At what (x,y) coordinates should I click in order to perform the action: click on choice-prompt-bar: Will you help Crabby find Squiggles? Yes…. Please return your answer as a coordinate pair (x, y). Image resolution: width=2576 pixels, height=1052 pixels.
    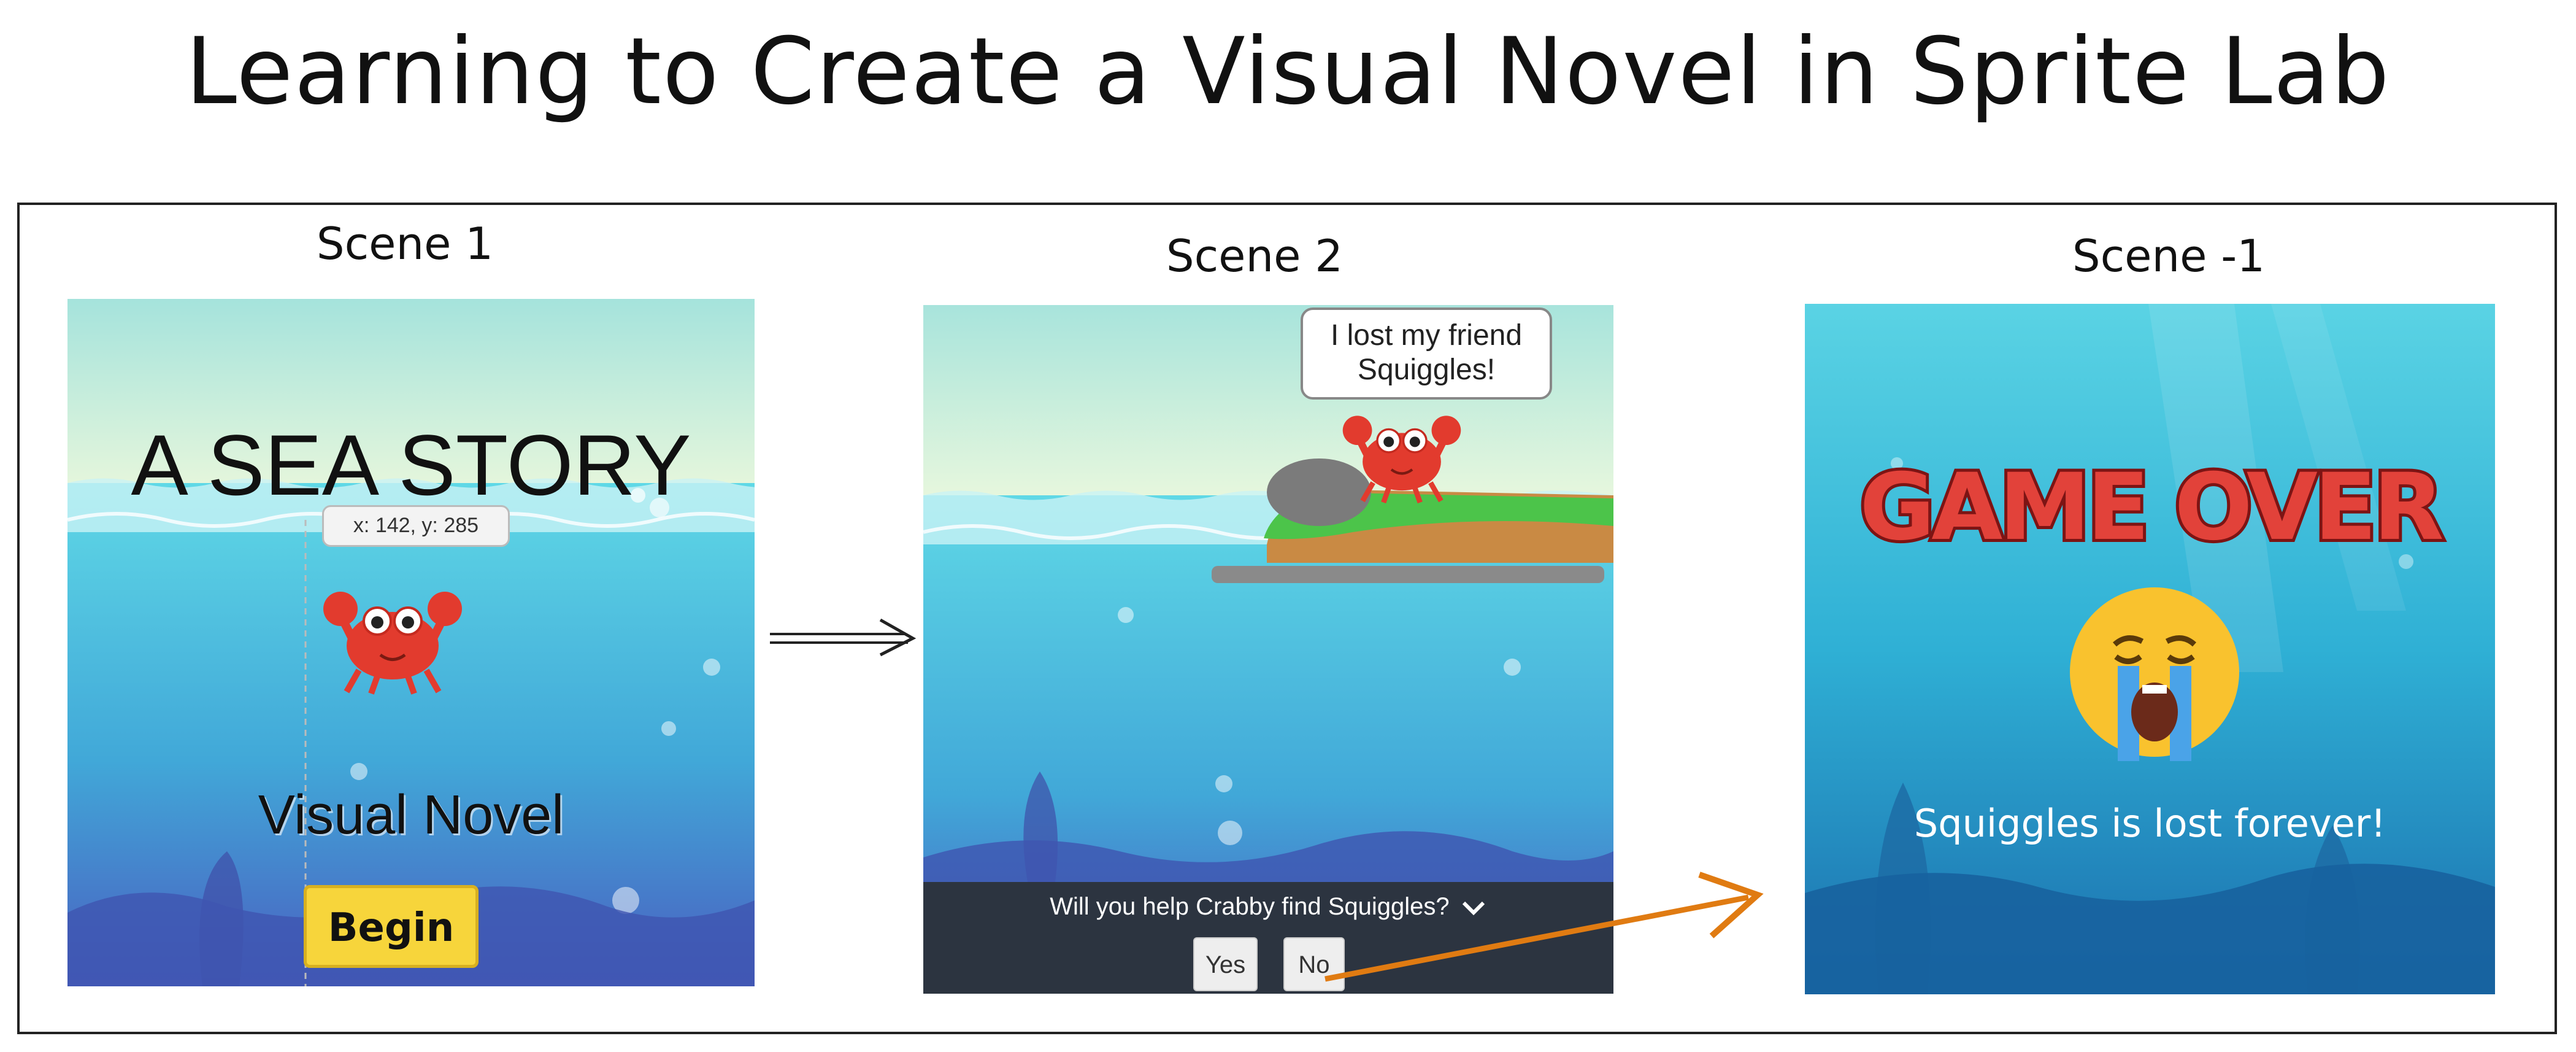
    Looking at the image, I should click on (1268, 938).